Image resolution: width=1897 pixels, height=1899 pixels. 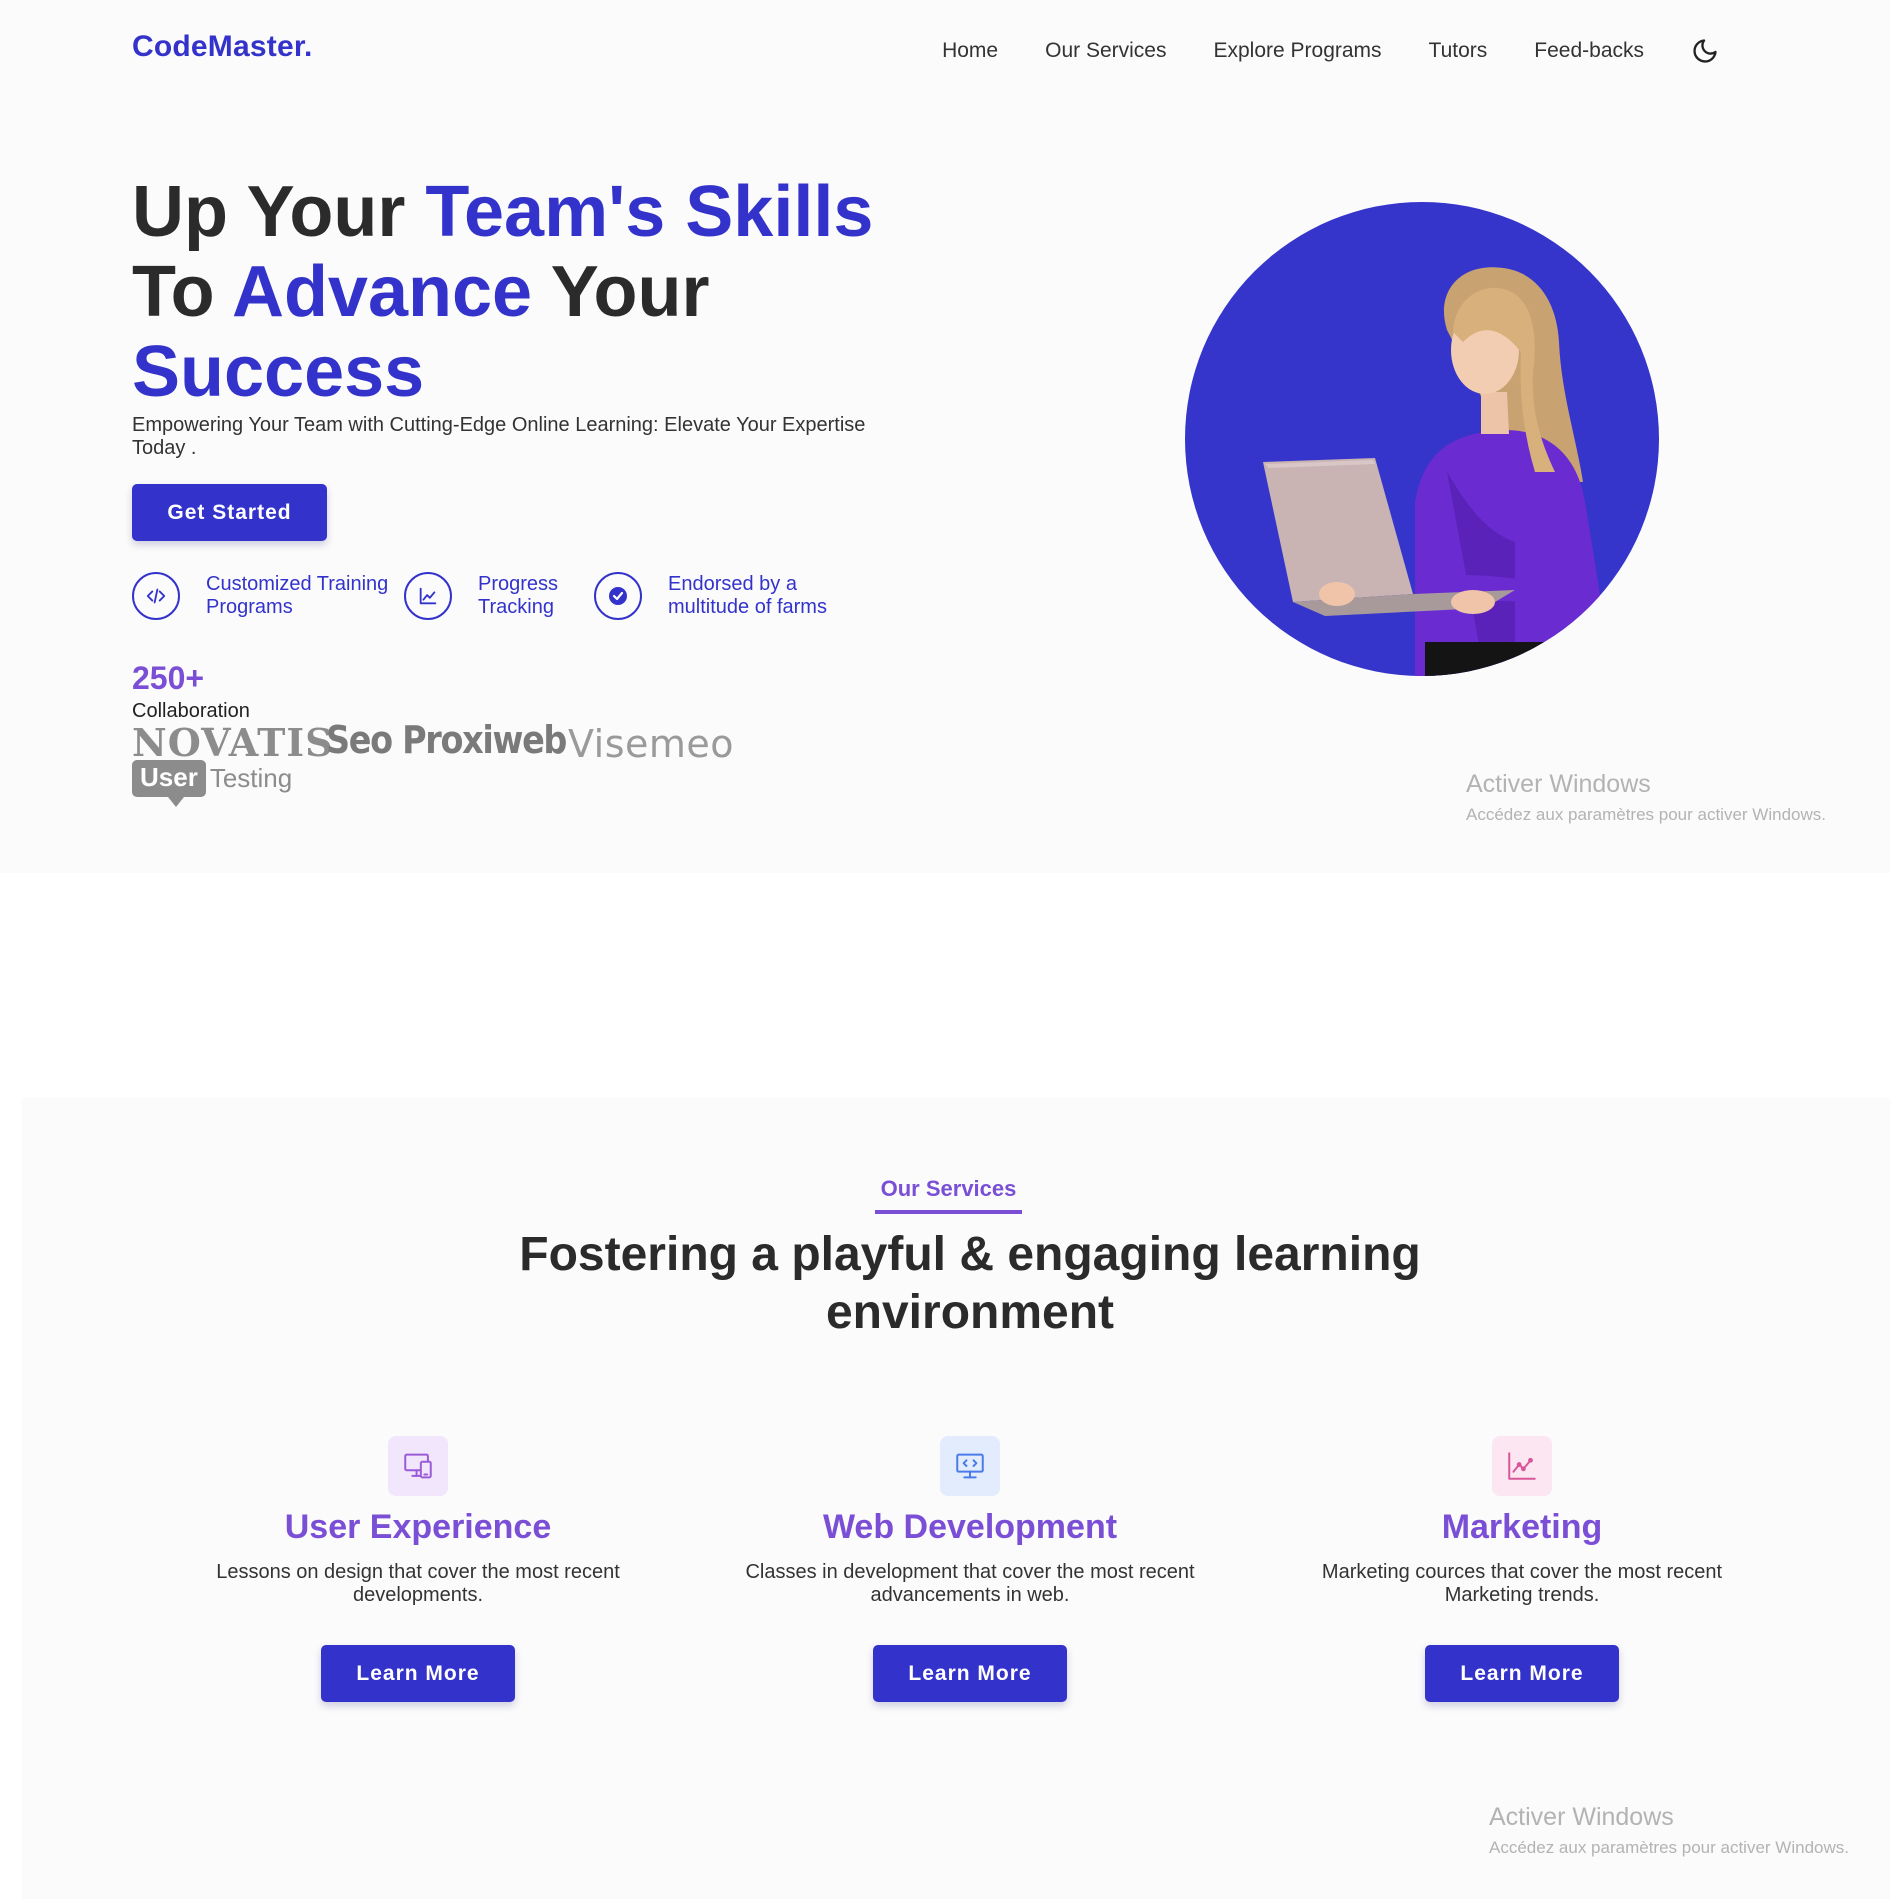 What do you see at coordinates (747, 595) in the screenshot?
I see `feature-label: Endorsed by a multitude of farms` at bounding box center [747, 595].